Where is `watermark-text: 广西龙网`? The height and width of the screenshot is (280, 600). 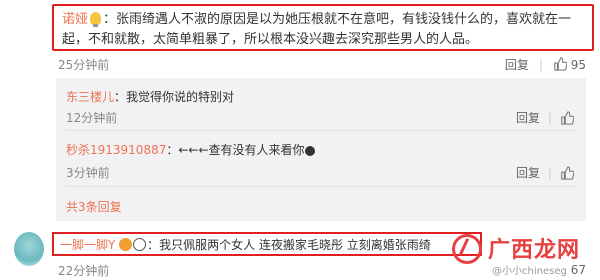 watermark-text: 广西龙网 is located at coordinates (534, 250).